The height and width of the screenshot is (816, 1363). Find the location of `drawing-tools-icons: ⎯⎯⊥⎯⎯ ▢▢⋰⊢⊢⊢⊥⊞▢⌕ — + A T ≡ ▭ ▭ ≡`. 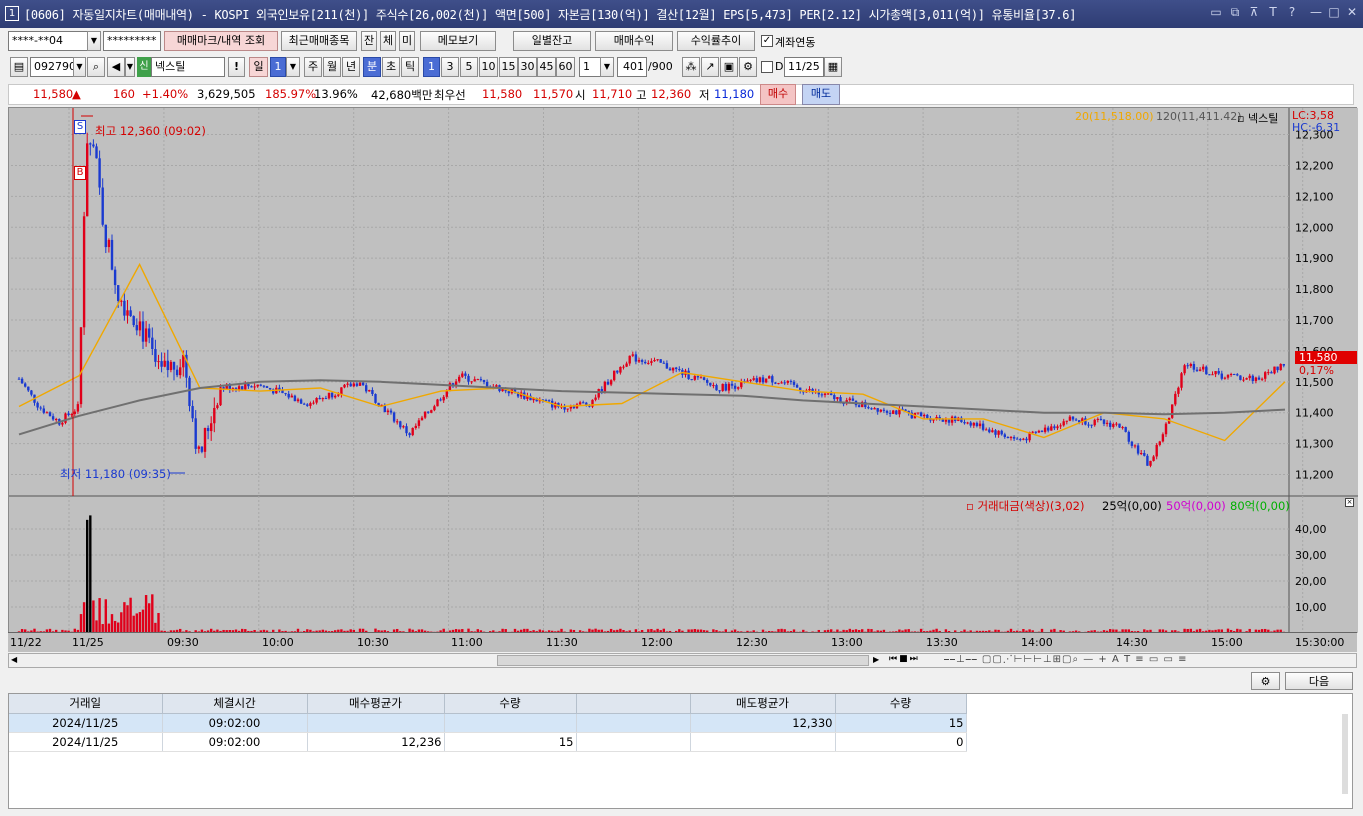

drawing-tools-icons: ⎯⎯⊥⎯⎯ ▢▢⋰⊢⊢⊢⊥⊞▢⌕ — + A T ≡ ▭ ▭ ≡ is located at coordinates (1065, 659).